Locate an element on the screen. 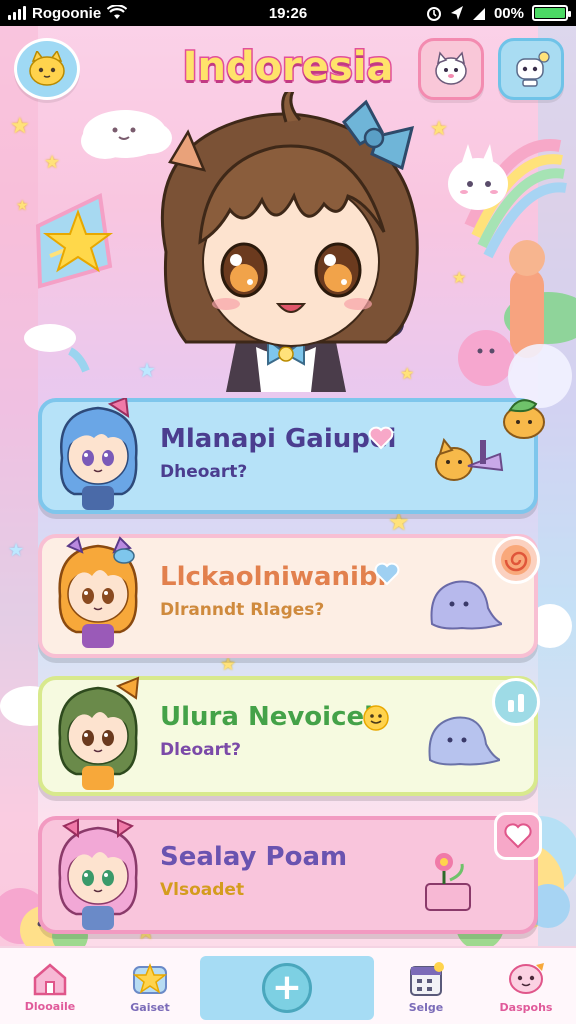  stats-button is located at coordinates (516, 702).